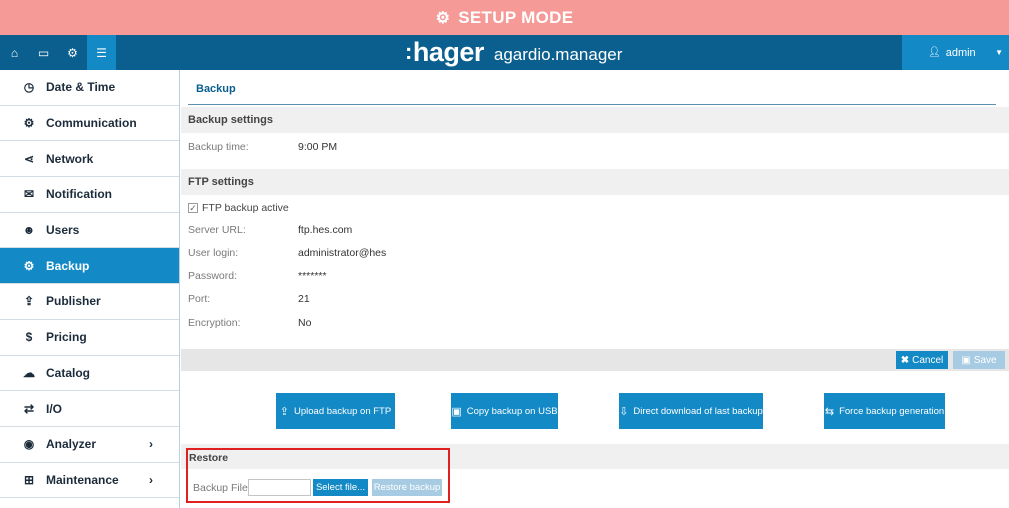  What do you see at coordinates (318, 475) in the screenshot?
I see `highlight-box` at bounding box center [318, 475].